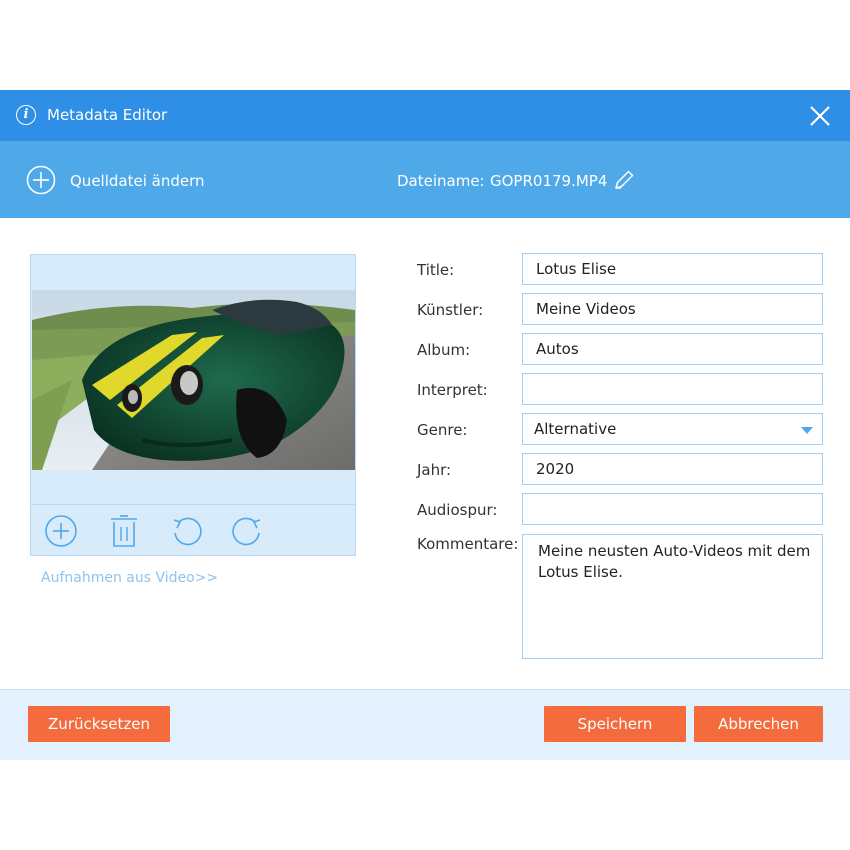  Describe the element at coordinates (450, 310) in the screenshot. I see `artist-label: Künstler:` at that location.